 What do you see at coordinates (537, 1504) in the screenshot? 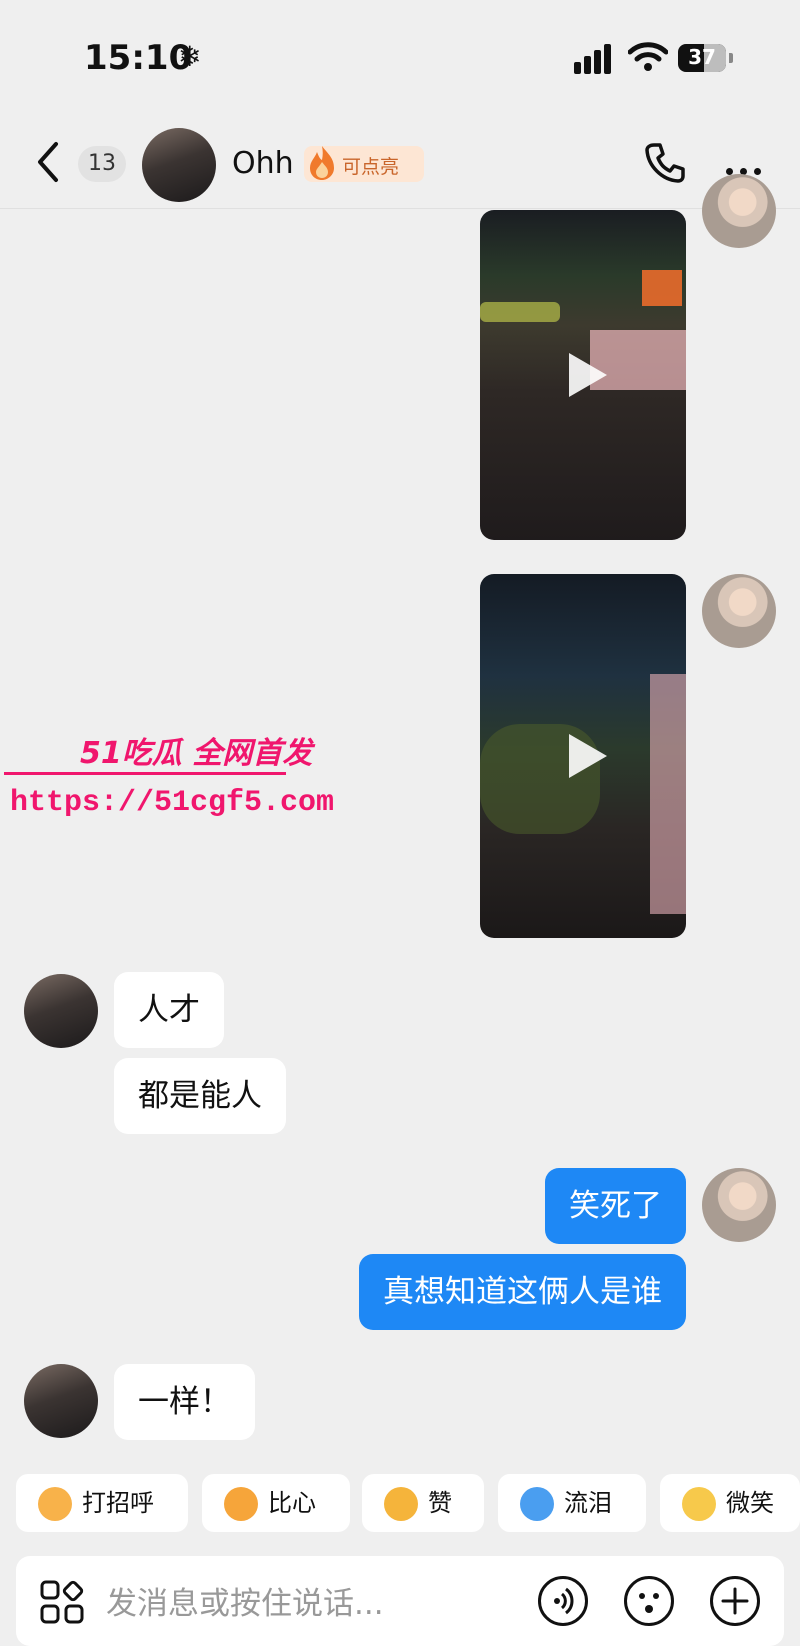
I see `crying-emoji-icon` at bounding box center [537, 1504].